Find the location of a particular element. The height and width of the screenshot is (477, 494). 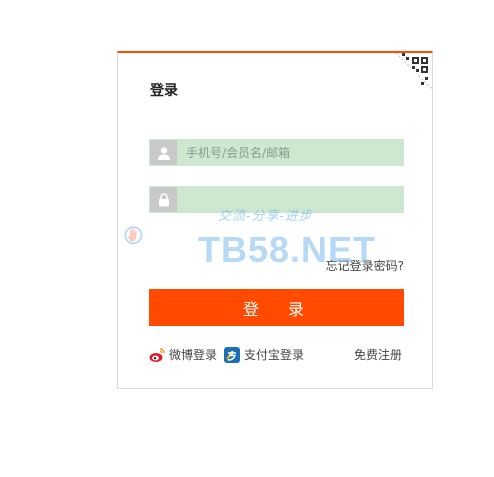

register-link: 免费注册 is located at coordinates (378, 354).